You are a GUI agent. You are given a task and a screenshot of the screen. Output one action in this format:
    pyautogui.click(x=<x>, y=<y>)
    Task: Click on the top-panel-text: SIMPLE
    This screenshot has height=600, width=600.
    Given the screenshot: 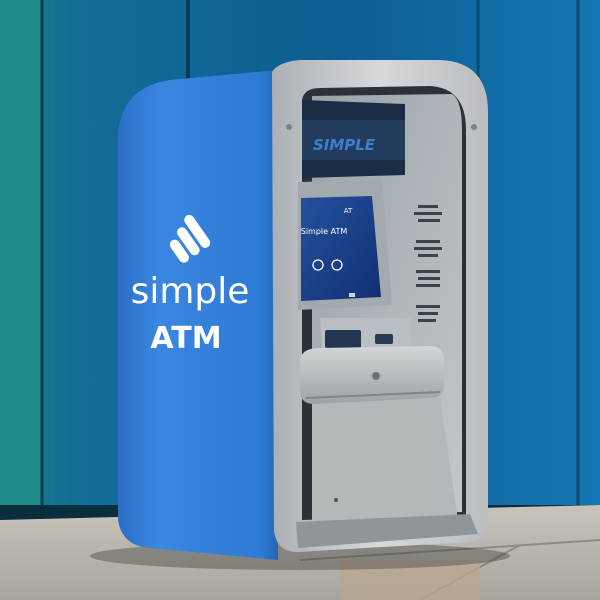 What is the action you would take?
    pyautogui.click(x=344, y=145)
    